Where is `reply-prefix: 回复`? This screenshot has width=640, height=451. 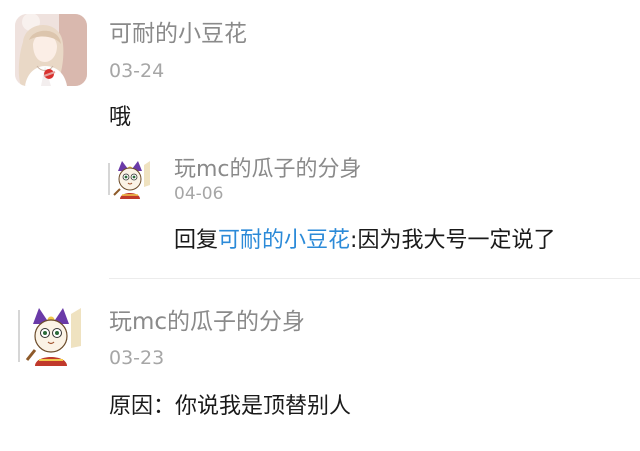 reply-prefix: 回复 is located at coordinates (196, 240).